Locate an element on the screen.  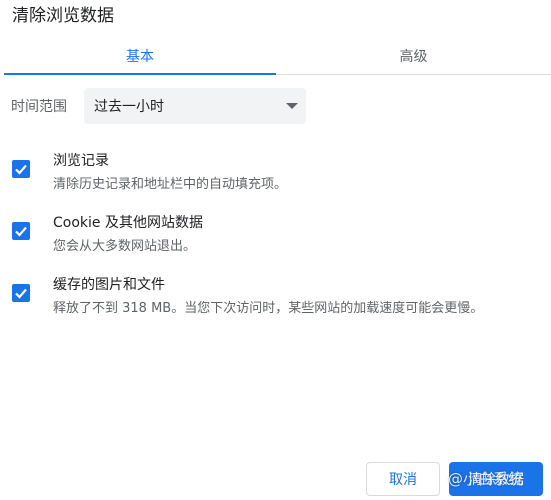
time-range-value: 过去一小时 is located at coordinates (129, 107).